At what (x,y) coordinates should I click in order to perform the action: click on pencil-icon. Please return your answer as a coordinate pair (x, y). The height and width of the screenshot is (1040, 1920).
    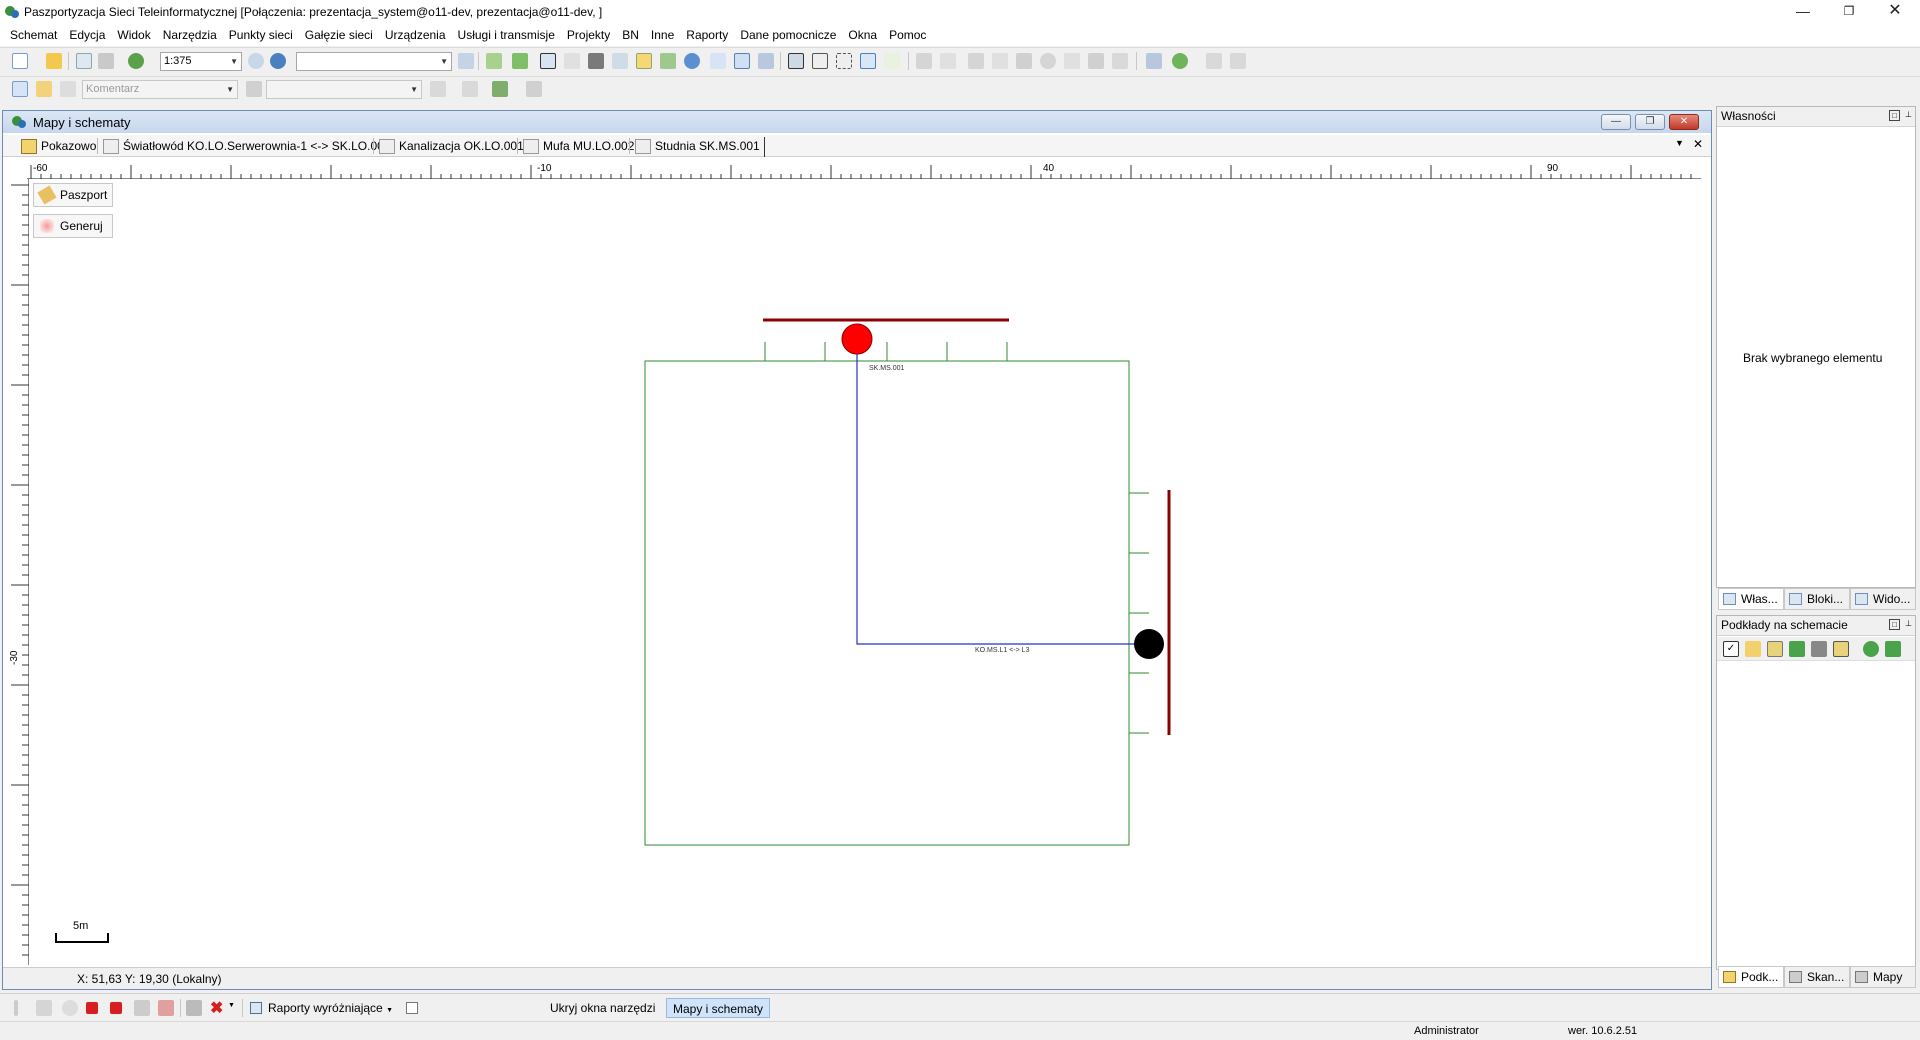
    Looking at the image, I should click on (44, 89).